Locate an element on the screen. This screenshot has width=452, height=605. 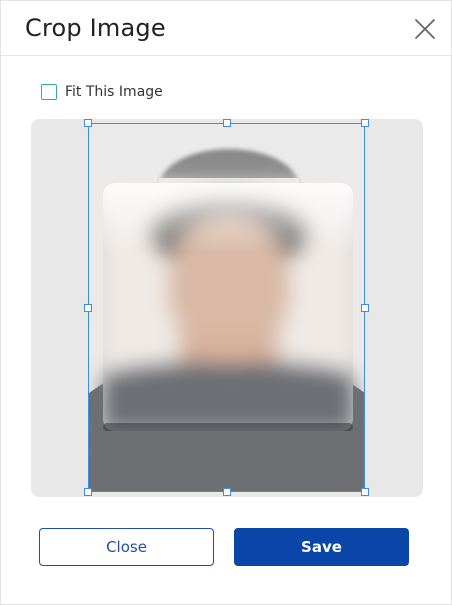
crop-handle-bottom-left is located at coordinates (88, 492).